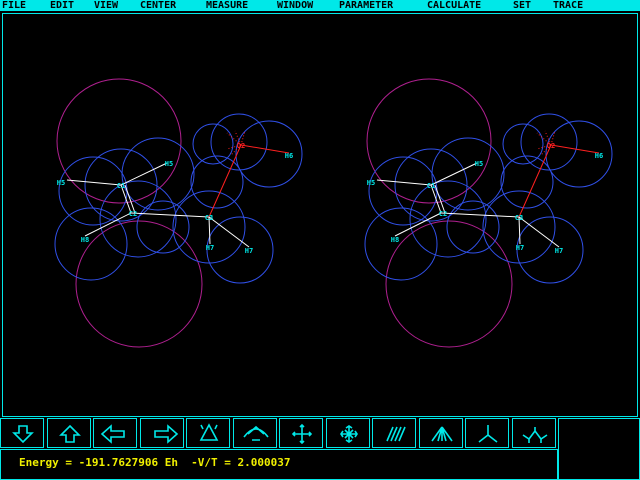  I want to click on rotate-z-icon, so click(209, 432).